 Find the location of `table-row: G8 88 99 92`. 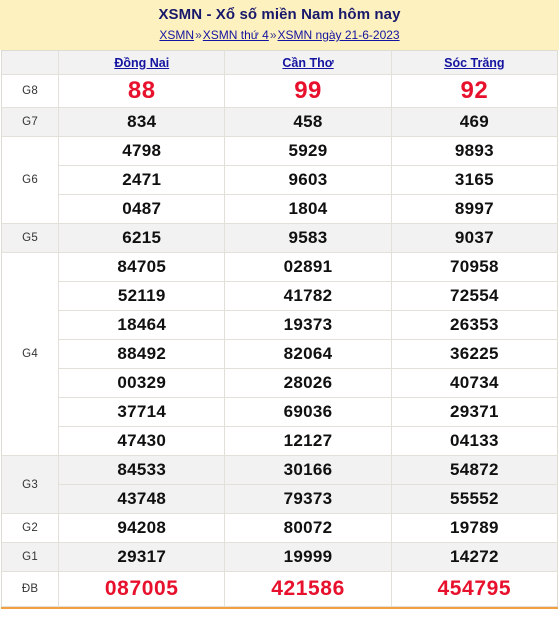

table-row: G8 88 99 92 is located at coordinates (279, 91).